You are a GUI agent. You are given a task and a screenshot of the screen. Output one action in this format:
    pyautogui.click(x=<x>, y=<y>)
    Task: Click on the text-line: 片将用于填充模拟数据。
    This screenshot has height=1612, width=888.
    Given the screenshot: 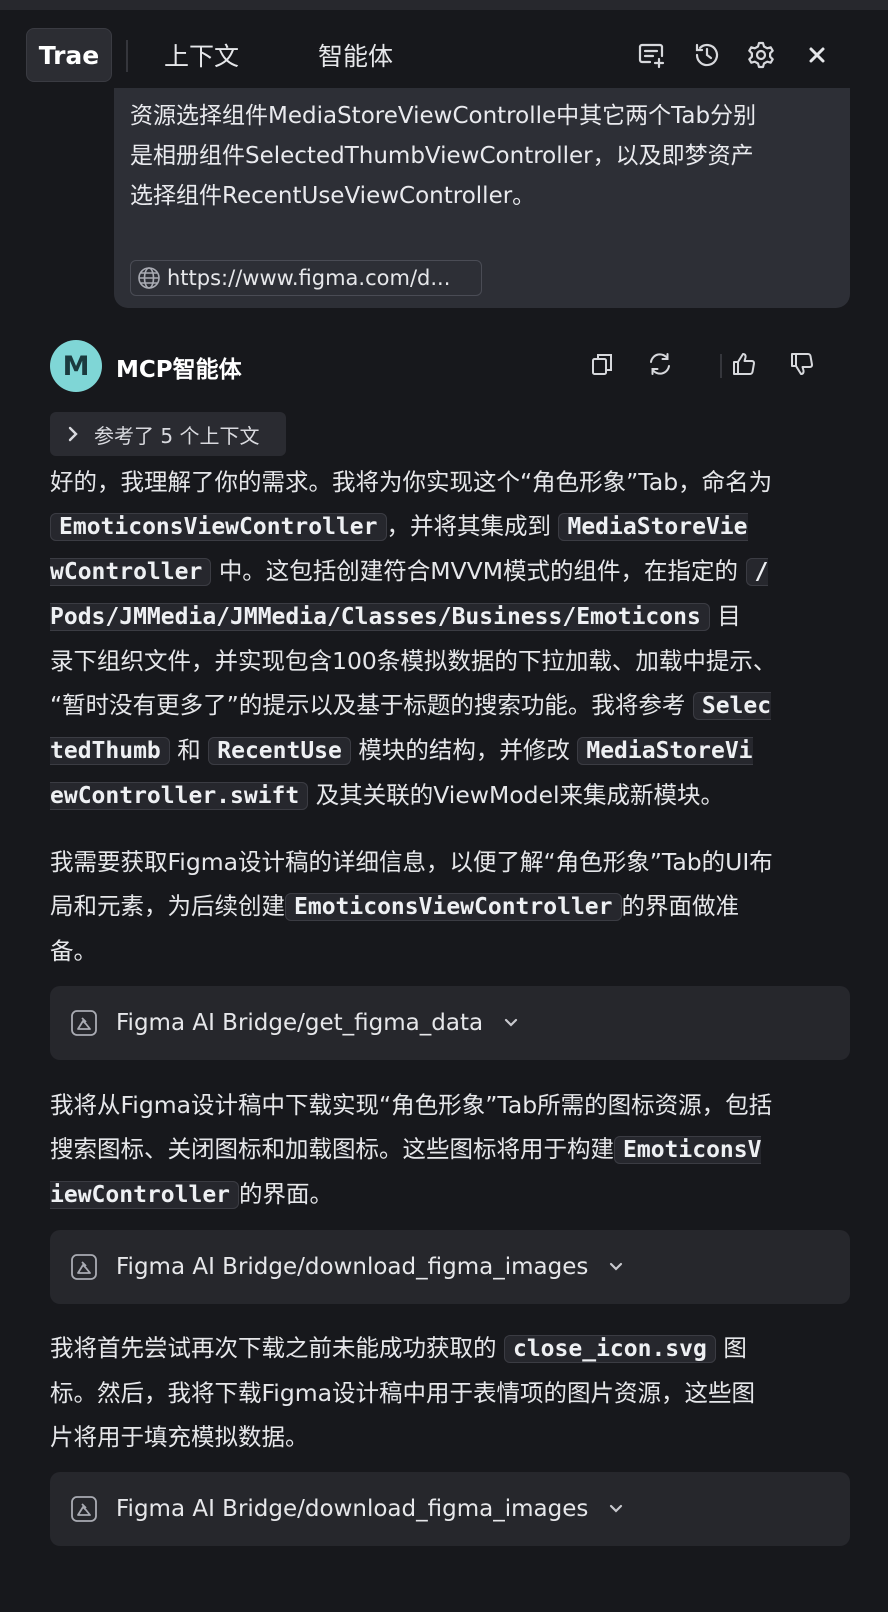 What is the action you would take?
    pyautogui.click(x=179, y=1437)
    